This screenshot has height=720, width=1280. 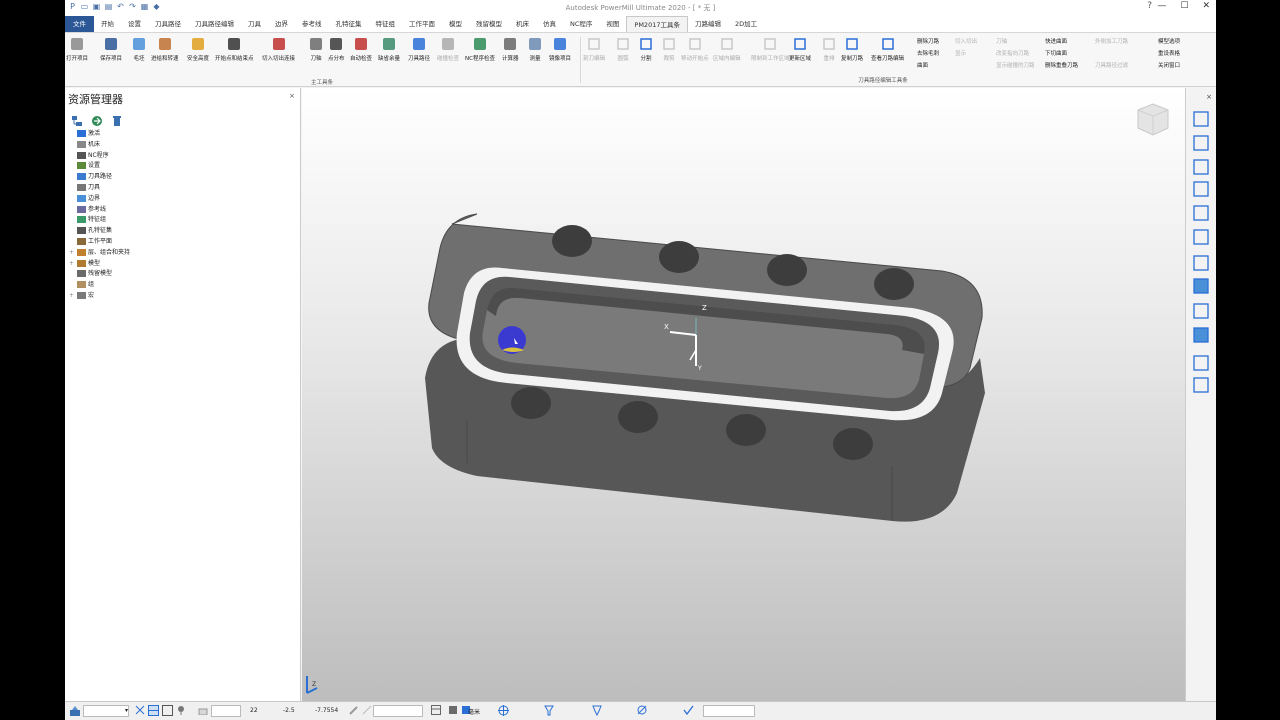 I want to click on tree-item: + 宏, so click(x=99, y=296).